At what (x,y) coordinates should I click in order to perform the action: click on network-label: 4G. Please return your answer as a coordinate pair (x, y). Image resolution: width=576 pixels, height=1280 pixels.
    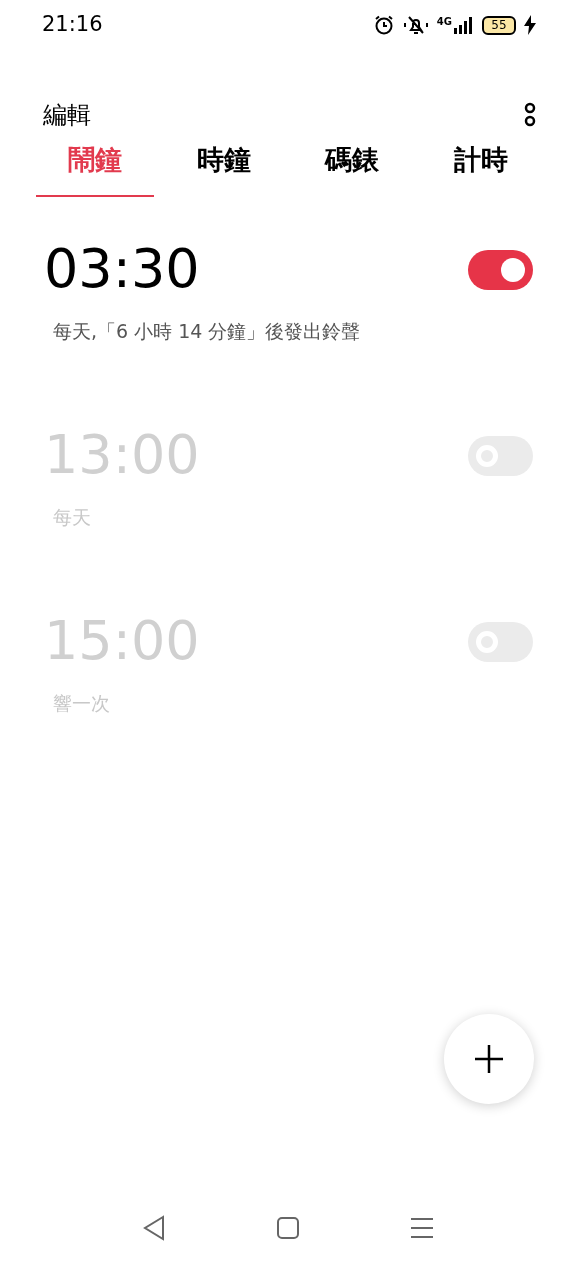
    Looking at the image, I should click on (444, 22).